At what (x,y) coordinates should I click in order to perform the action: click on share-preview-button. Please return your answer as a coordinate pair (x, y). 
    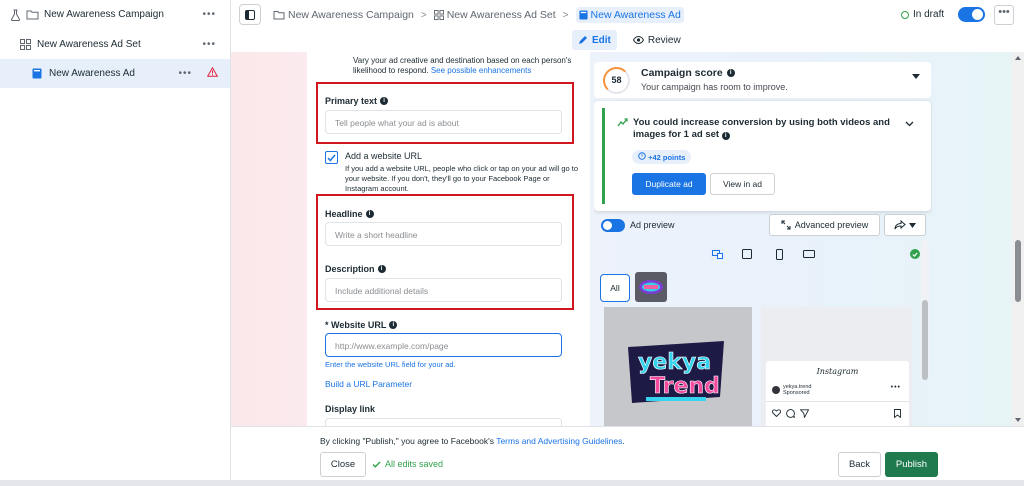
    Looking at the image, I should click on (905, 225).